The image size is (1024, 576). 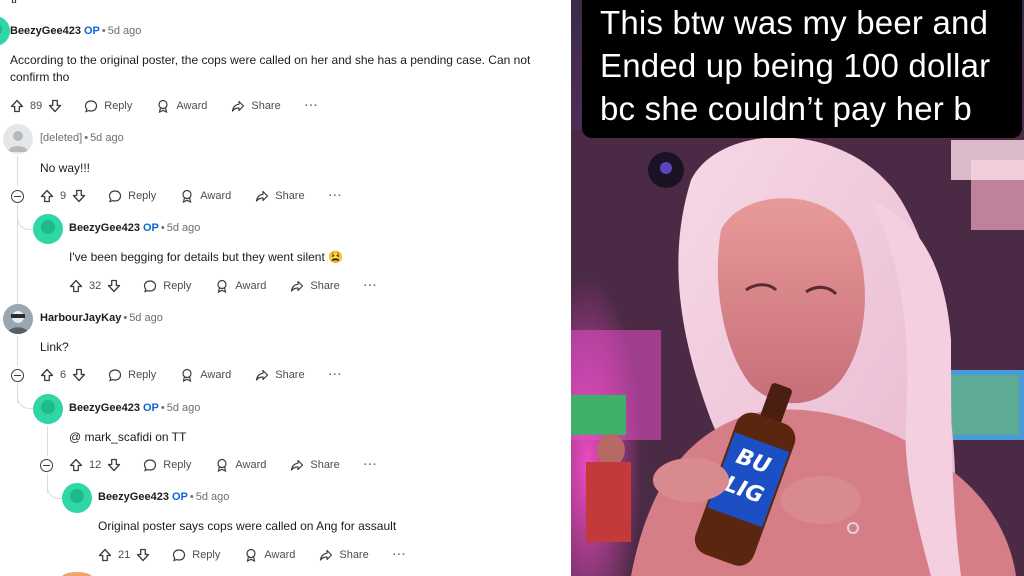 I want to click on cutoff-action-row, so click(x=36, y=2).